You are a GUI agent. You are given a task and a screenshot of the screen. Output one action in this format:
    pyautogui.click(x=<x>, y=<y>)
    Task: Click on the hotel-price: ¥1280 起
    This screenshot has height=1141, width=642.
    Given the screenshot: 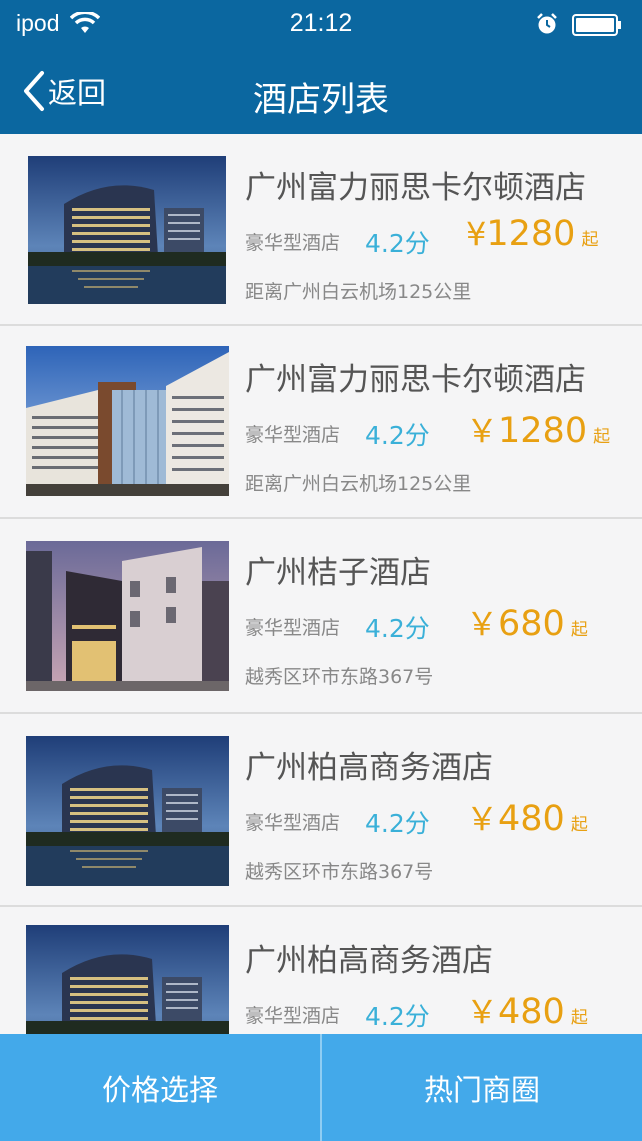 What is the action you would take?
    pyautogui.click(x=532, y=234)
    